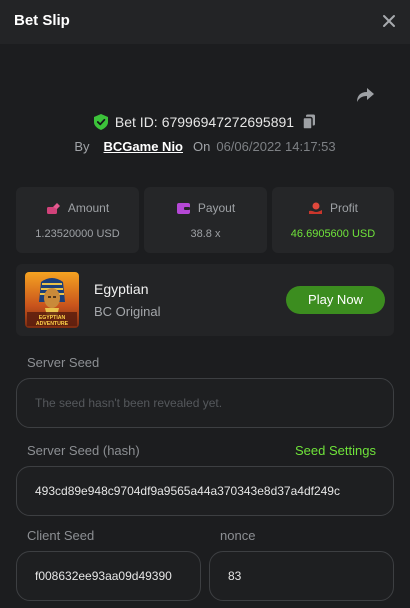  Describe the element at coordinates (205, 403) in the screenshot. I see `server-seed-field: The seed hasn't been revealed yet.` at that location.